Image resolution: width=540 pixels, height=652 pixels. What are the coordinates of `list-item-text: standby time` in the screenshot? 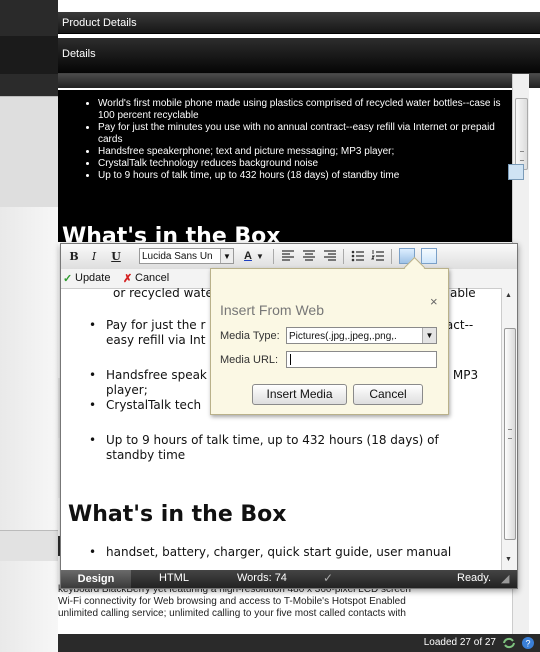 It's located at (146, 455).